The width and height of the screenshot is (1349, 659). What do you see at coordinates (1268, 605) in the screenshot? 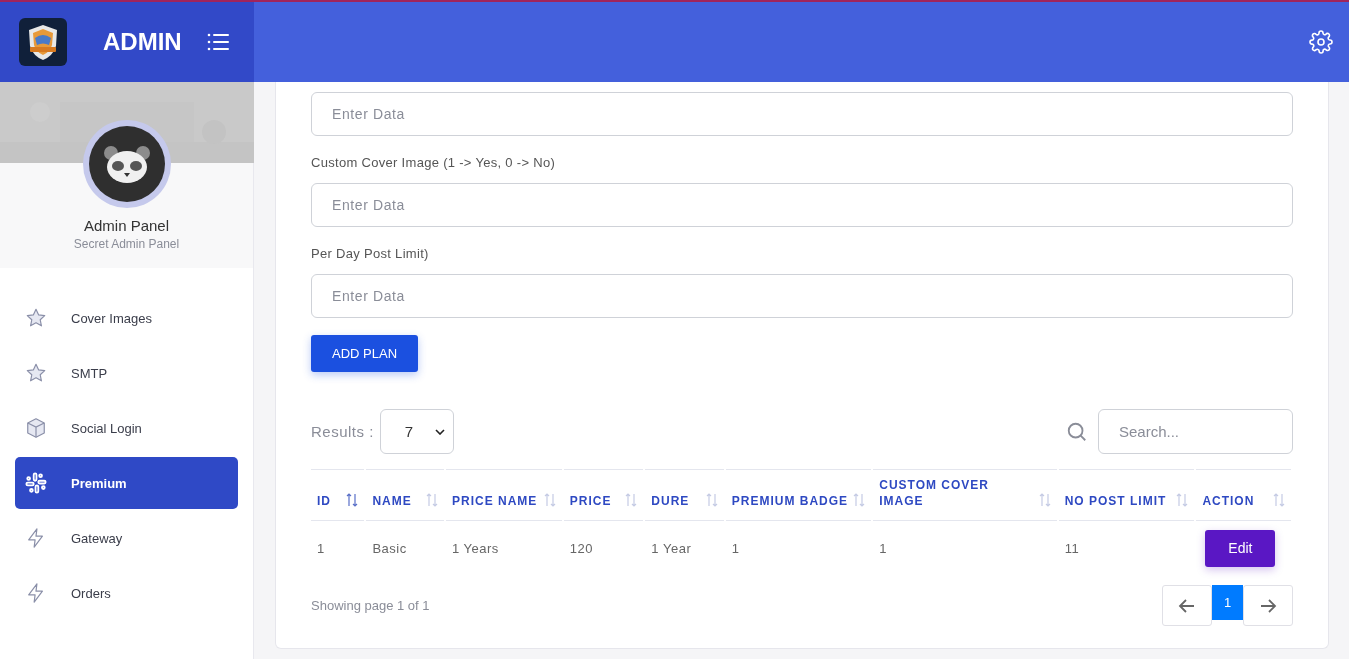
I see `next-page-button` at bounding box center [1268, 605].